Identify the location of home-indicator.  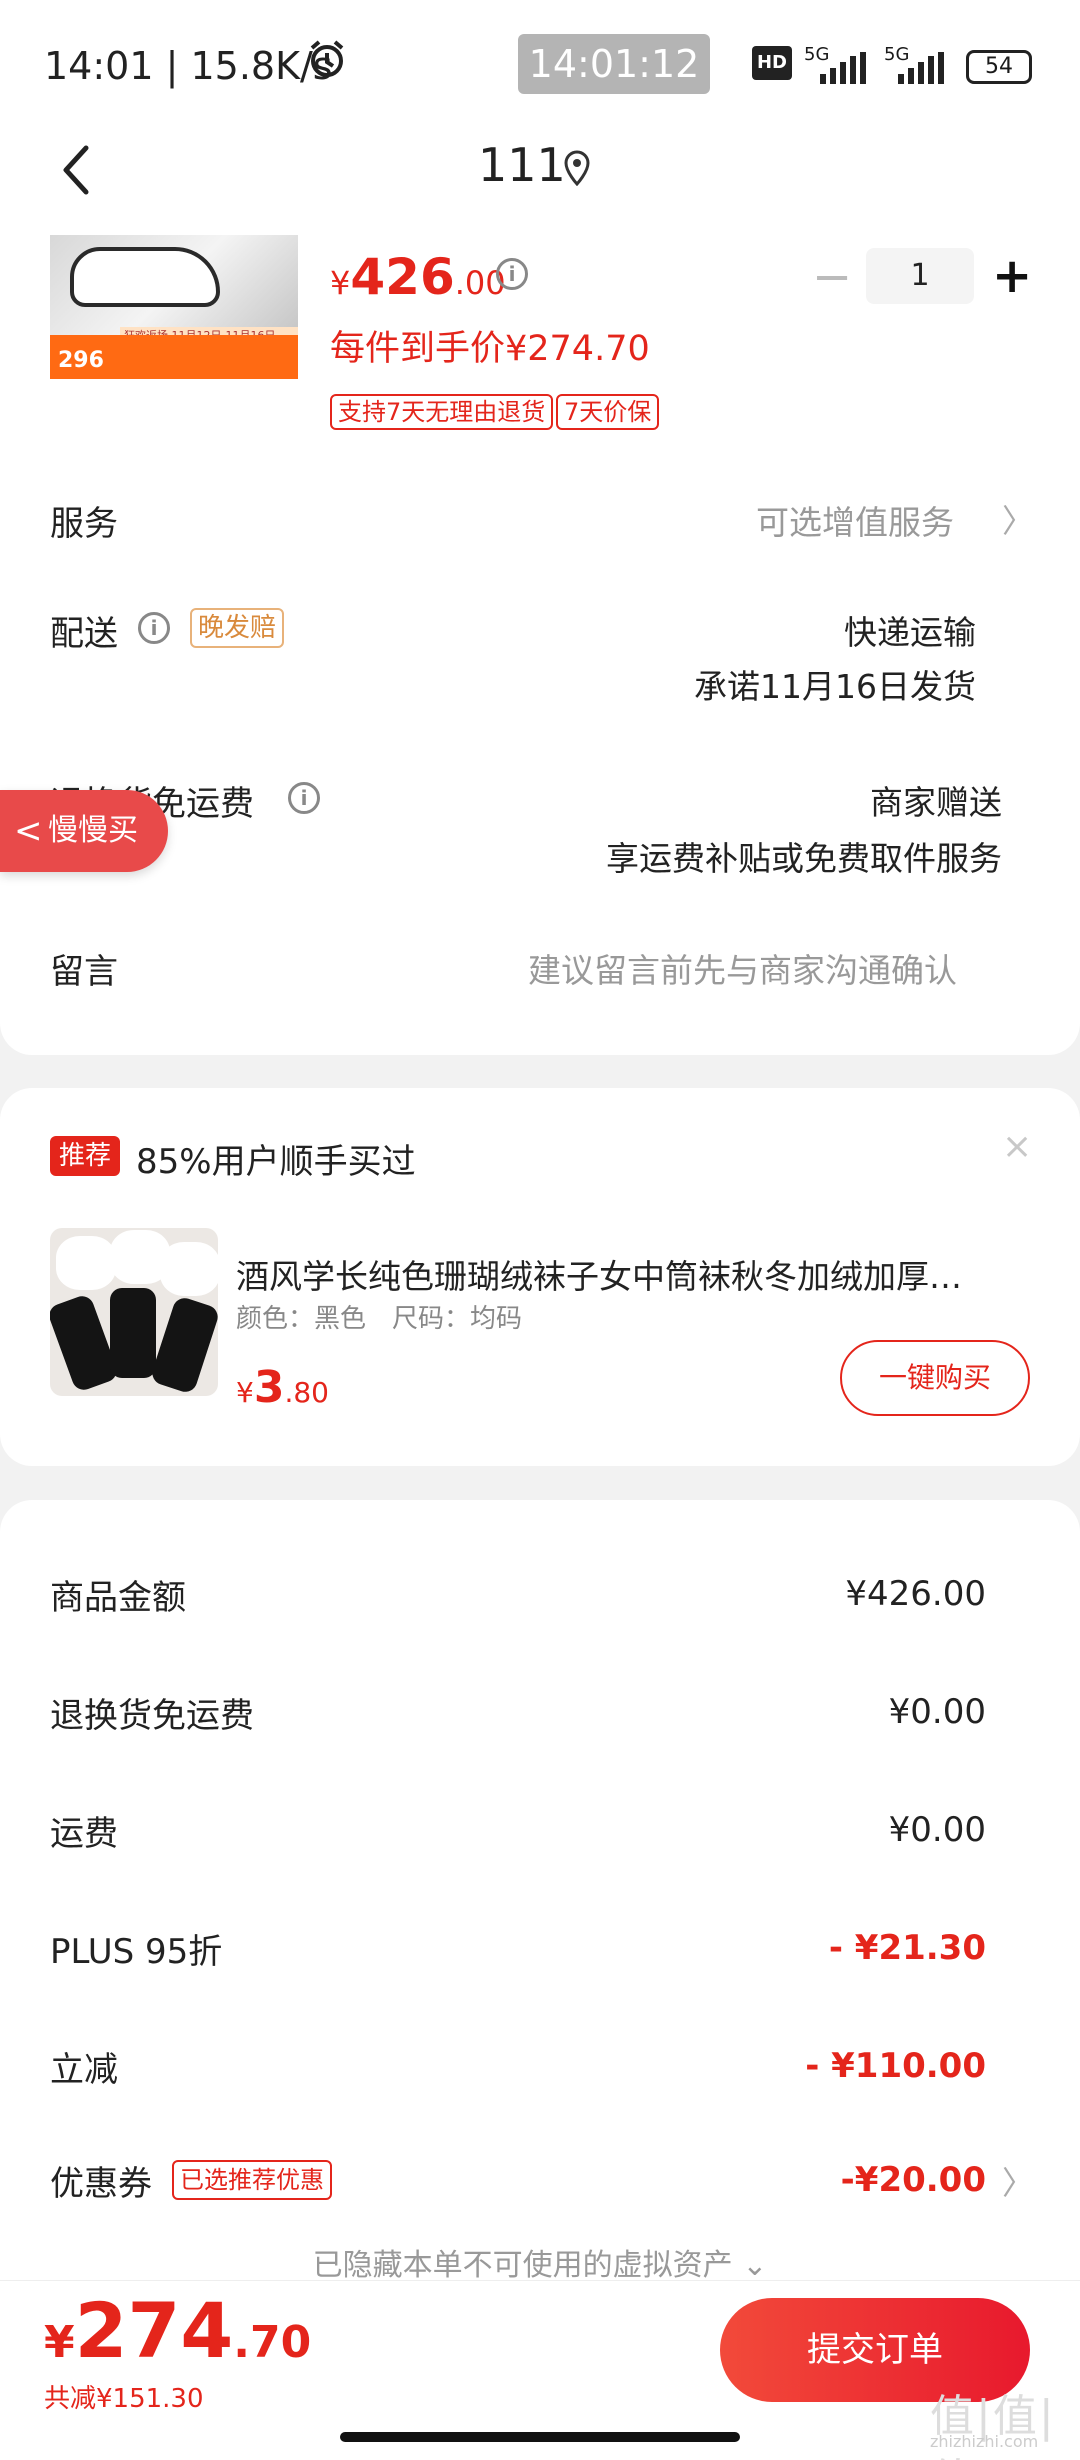
(540, 2437).